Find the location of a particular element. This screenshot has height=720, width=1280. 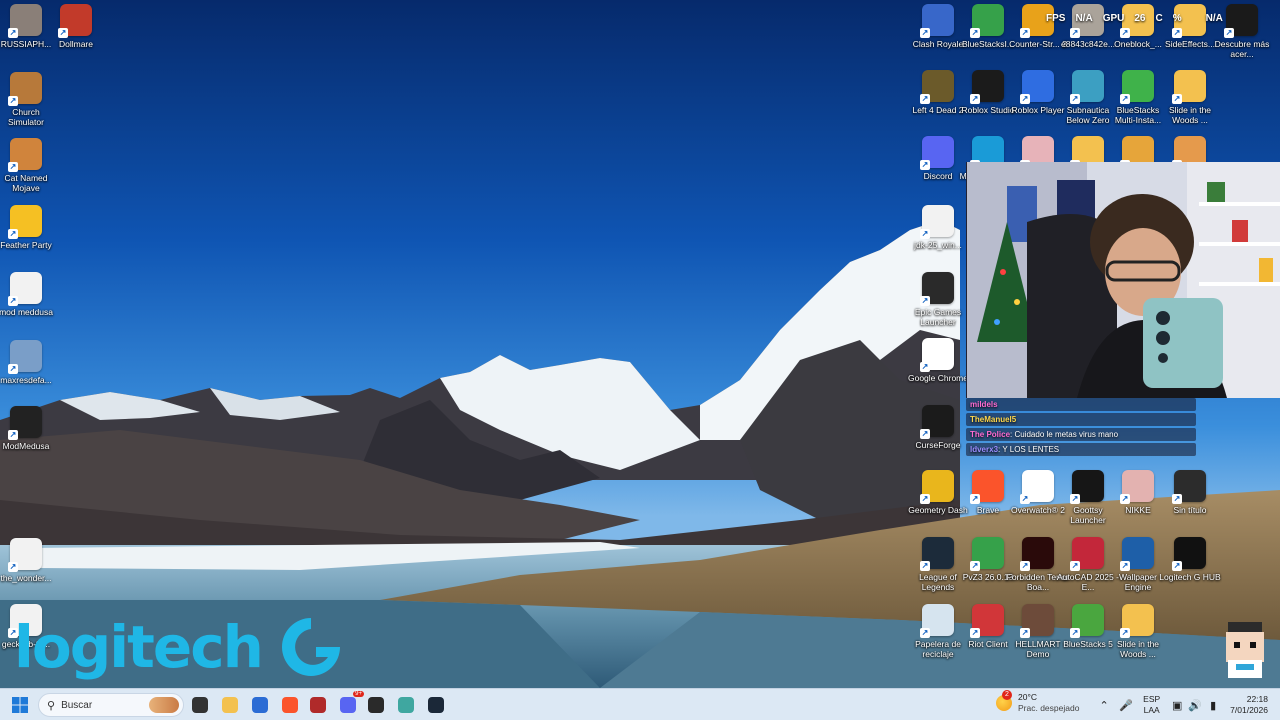

notepad-icon is located at coordinates (406, 705).